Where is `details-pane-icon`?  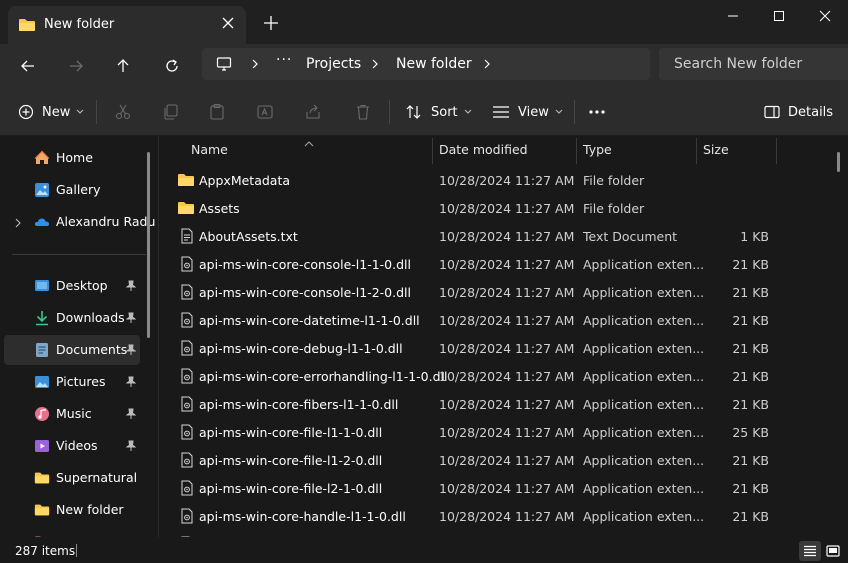
details-pane-icon is located at coordinates (772, 112).